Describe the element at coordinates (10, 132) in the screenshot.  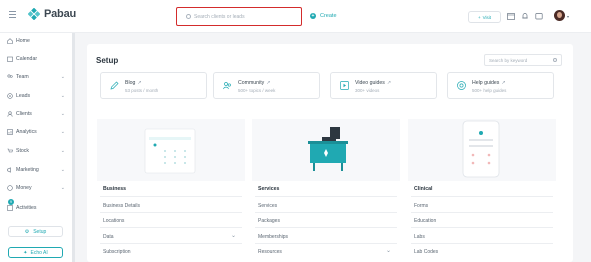
I see `analytics-icon` at that location.